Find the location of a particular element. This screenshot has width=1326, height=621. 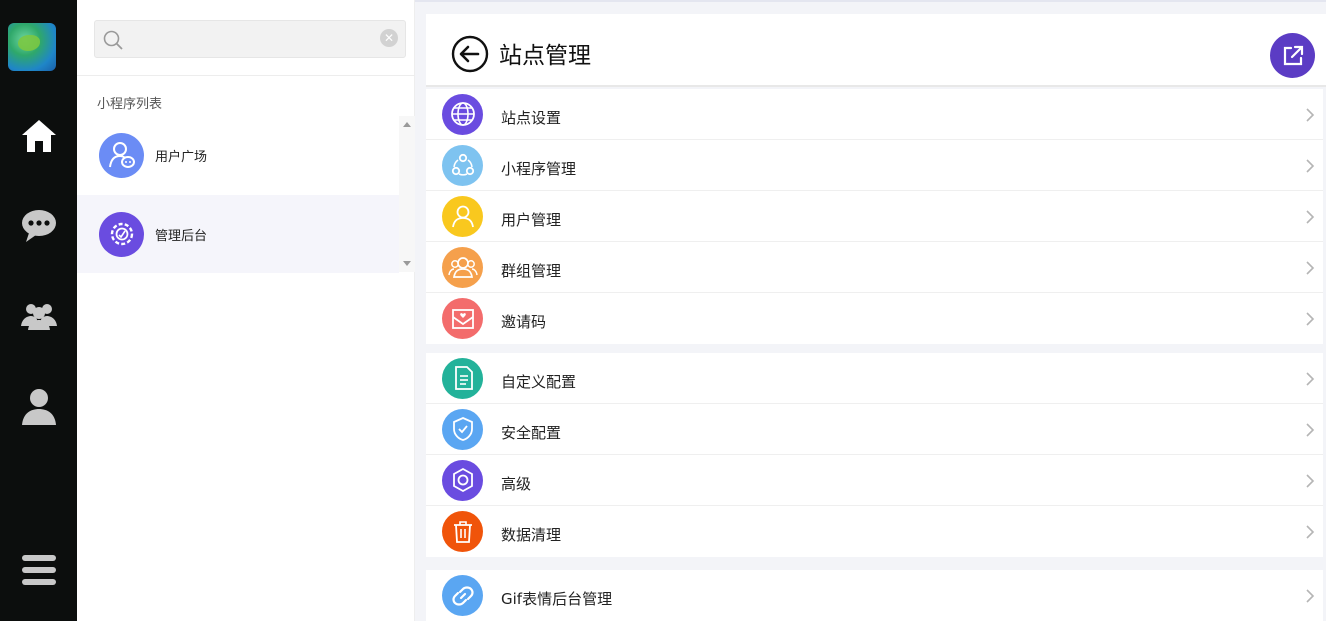

menu-row-label: 安全配置 is located at coordinates (531, 433).